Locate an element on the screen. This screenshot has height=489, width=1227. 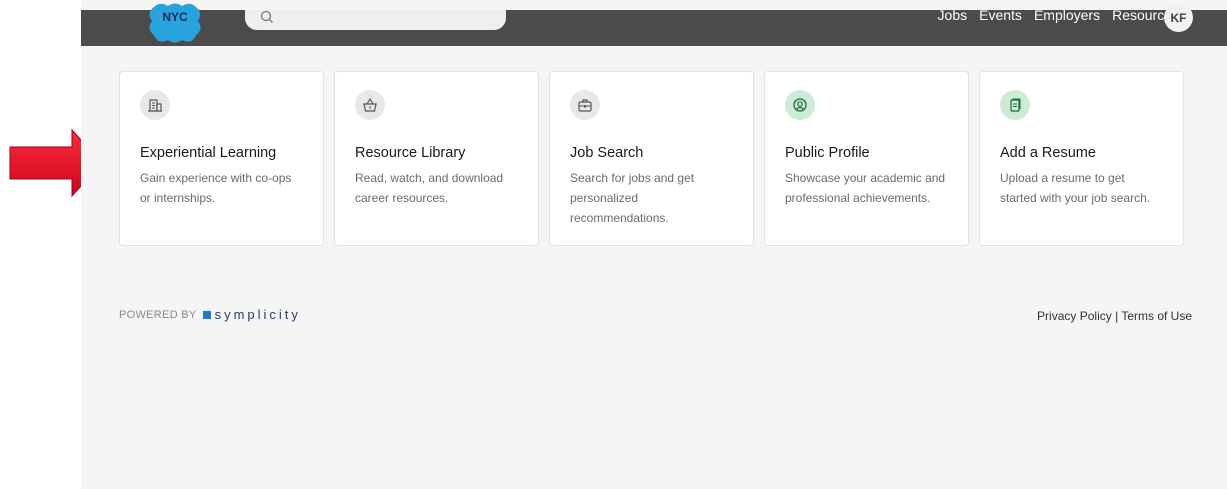
footer-links: Privacy Policy | Terms of Use is located at coordinates (1114, 316).